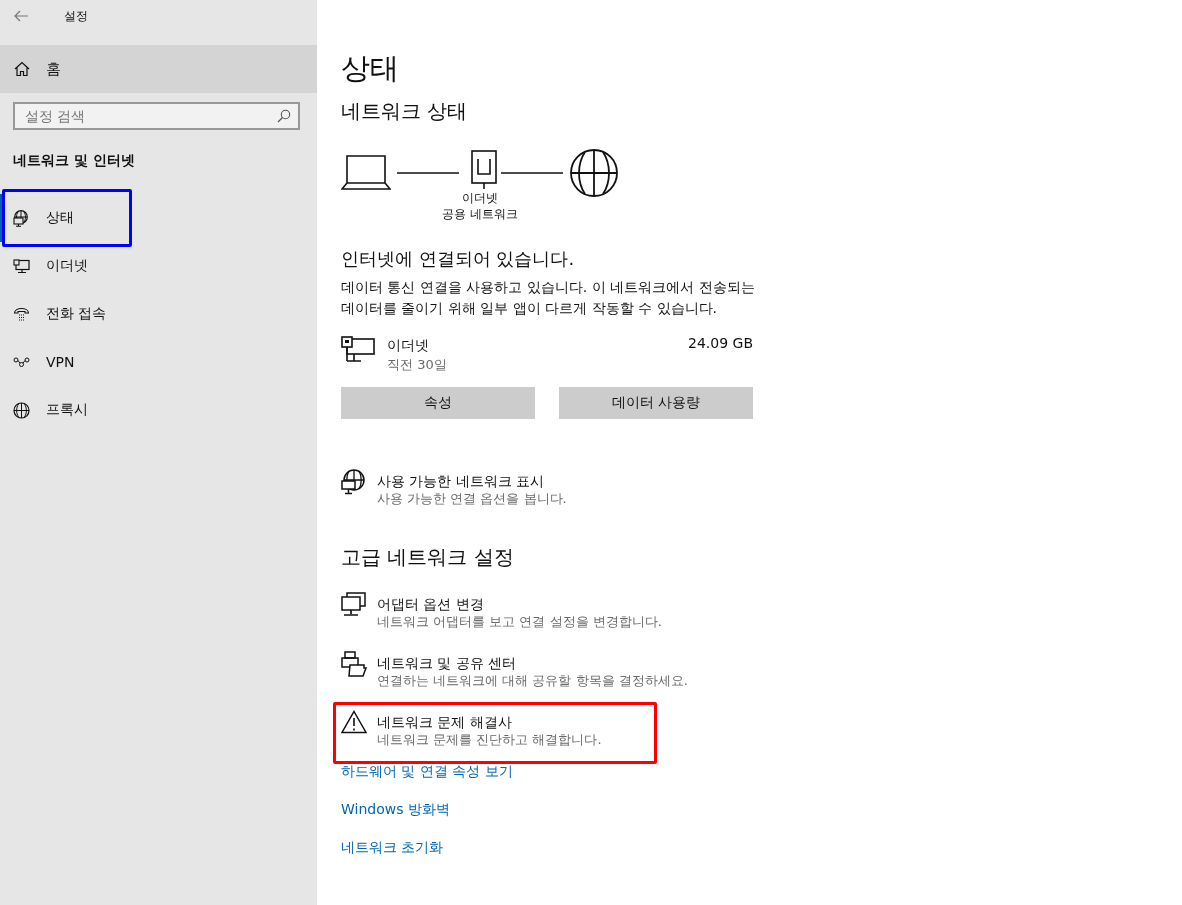 The width and height of the screenshot is (1182, 905). Describe the element at coordinates (21, 362) in the screenshot. I see `vpn-icon` at that location.